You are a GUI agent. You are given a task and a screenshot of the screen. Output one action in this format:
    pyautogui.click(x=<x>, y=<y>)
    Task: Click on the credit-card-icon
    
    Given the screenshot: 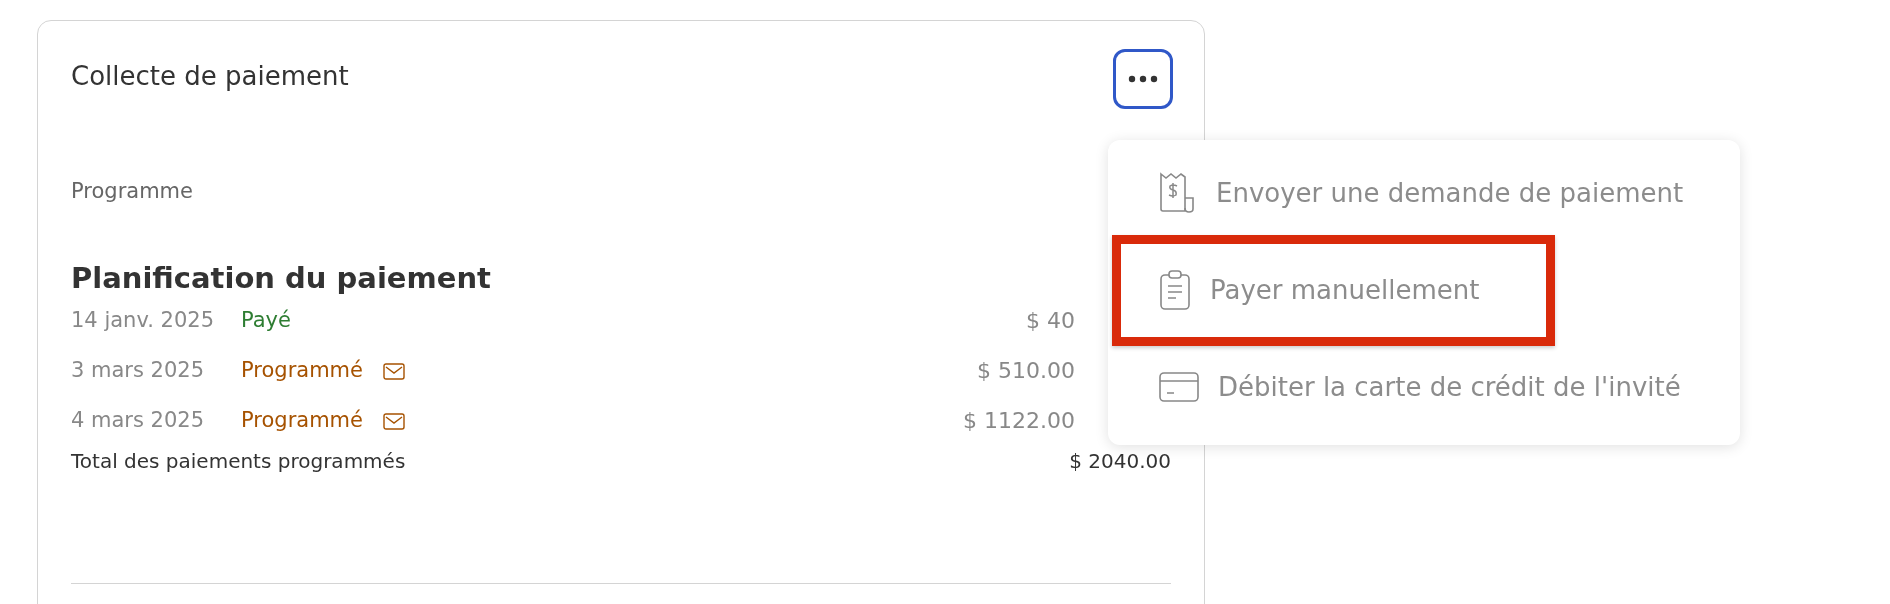 What is the action you would take?
    pyautogui.click(x=1179, y=387)
    